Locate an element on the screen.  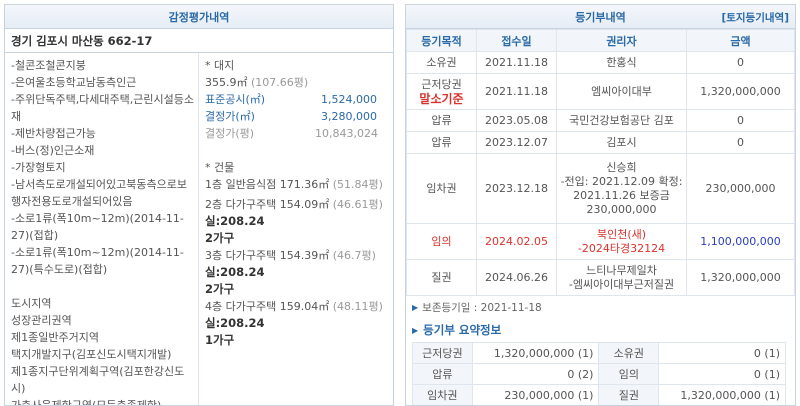
decided-pyeong-value: 10,843,024 is located at coordinates (346, 133).